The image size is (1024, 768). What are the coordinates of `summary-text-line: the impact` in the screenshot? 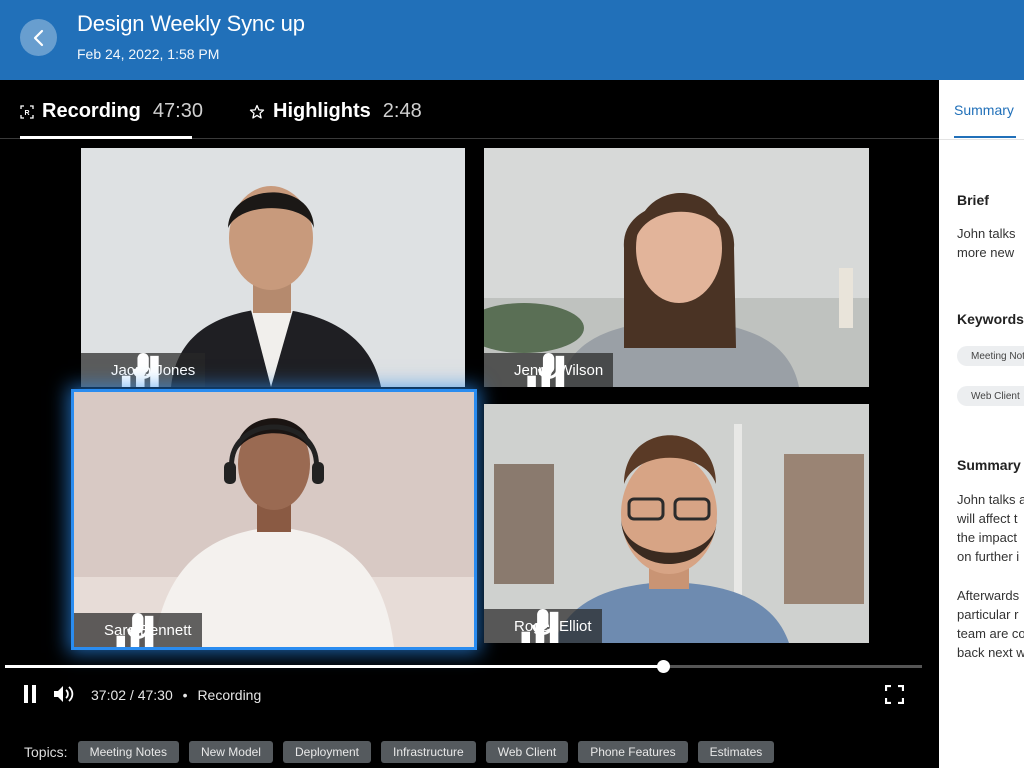 It's located at (987, 537).